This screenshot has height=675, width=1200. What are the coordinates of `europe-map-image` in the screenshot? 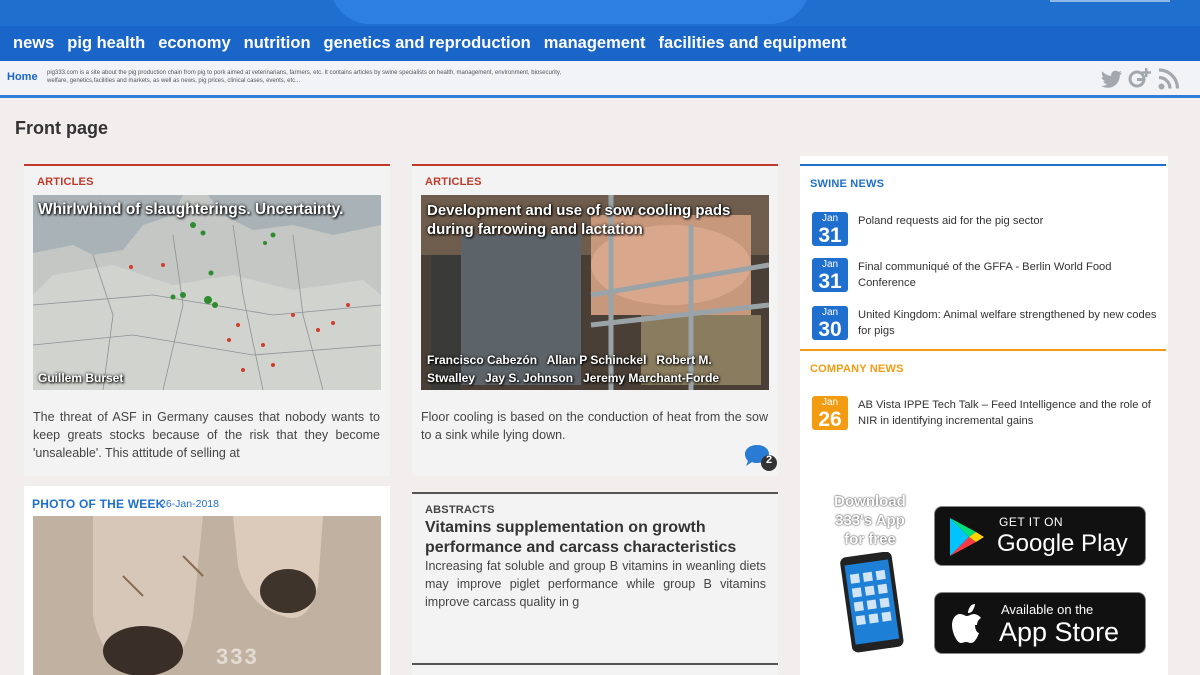 It's located at (207, 292).